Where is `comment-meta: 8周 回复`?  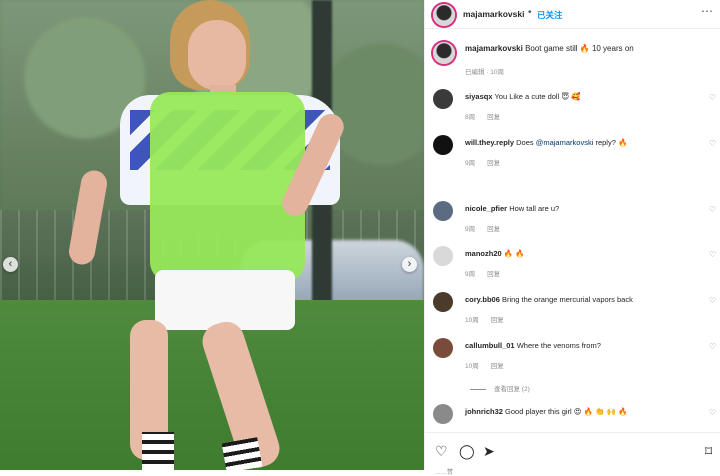 comment-meta: 8周 回复 is located at coordinates (482, 116).